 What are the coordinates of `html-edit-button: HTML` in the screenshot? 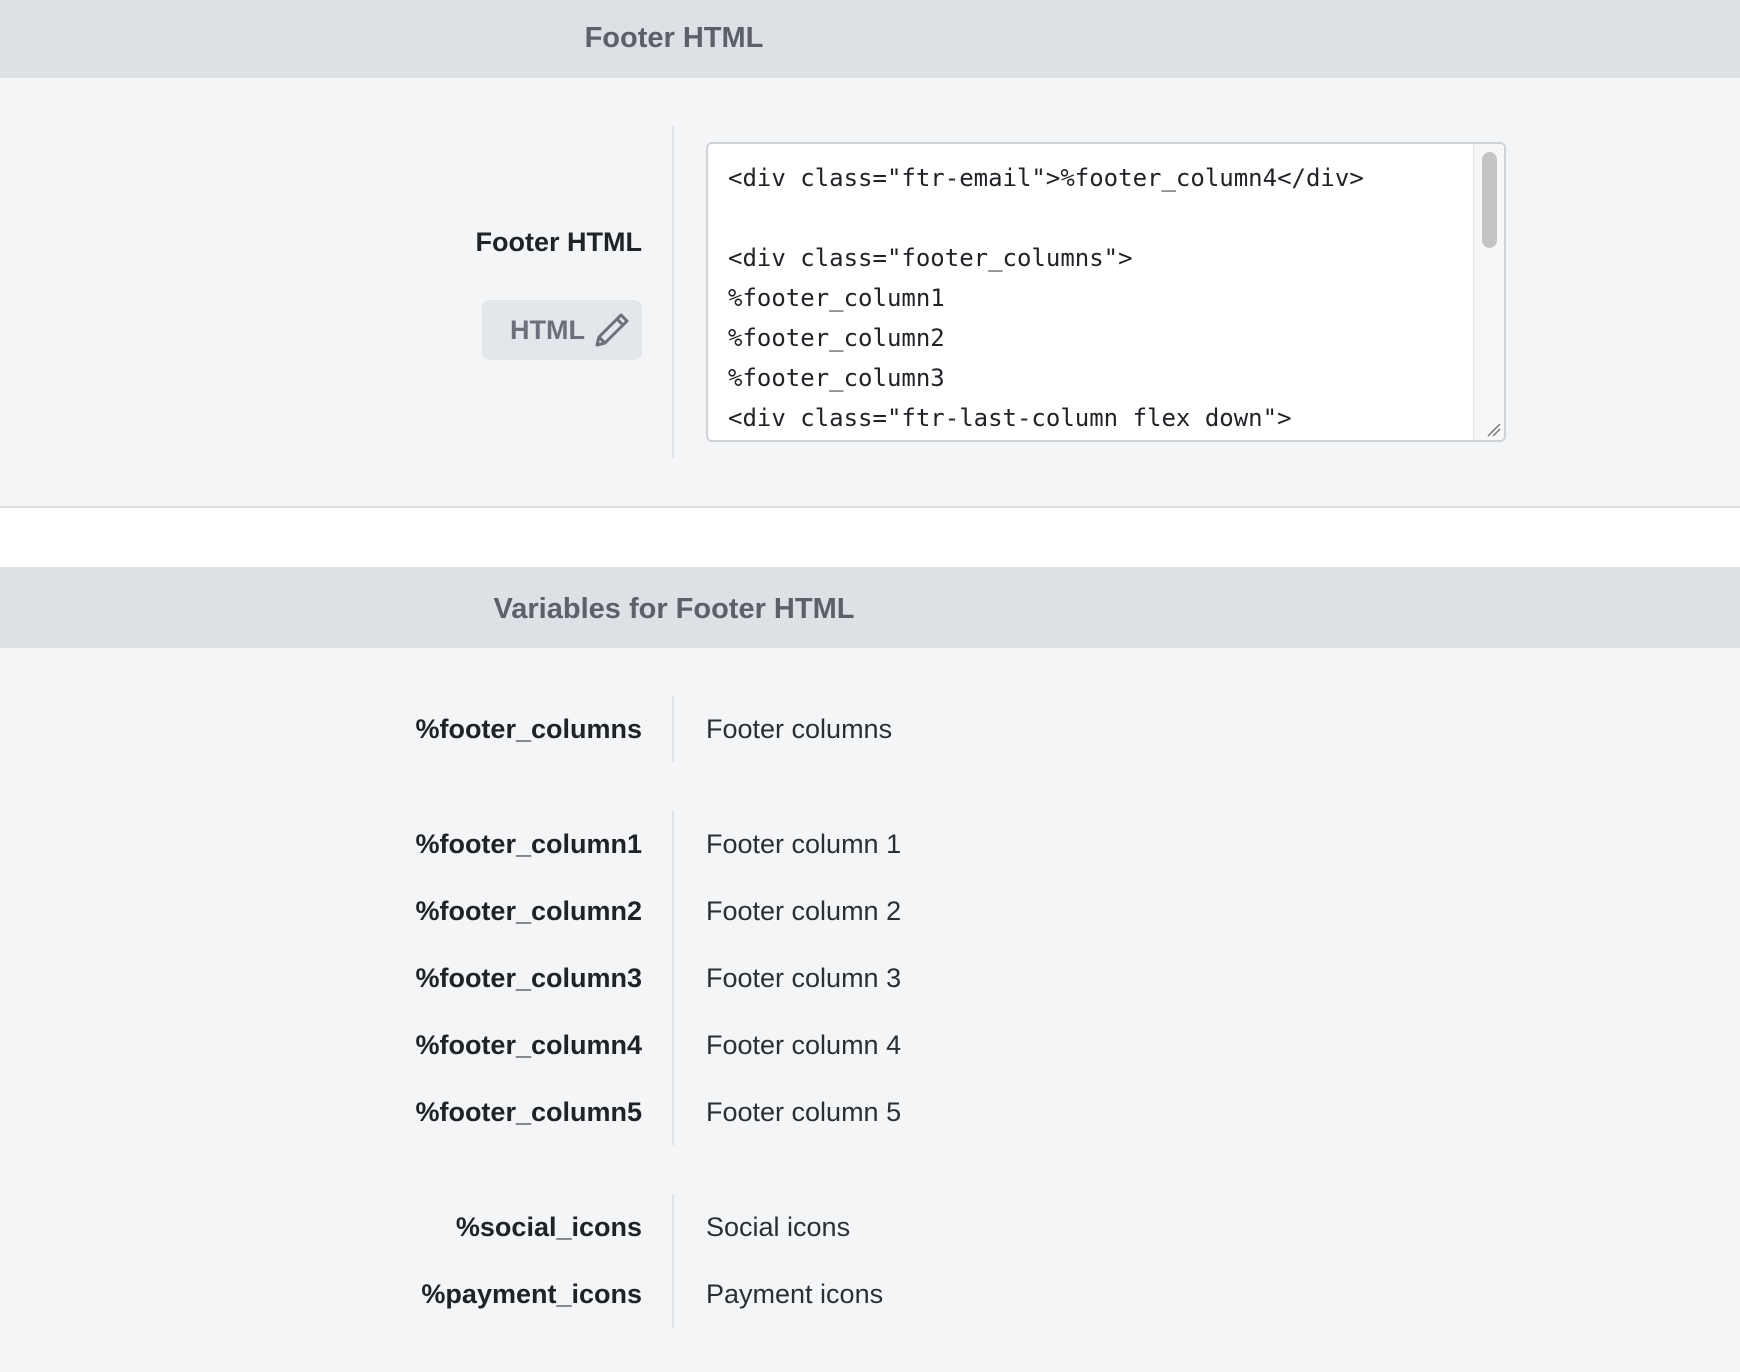 It's located at (562, 330).